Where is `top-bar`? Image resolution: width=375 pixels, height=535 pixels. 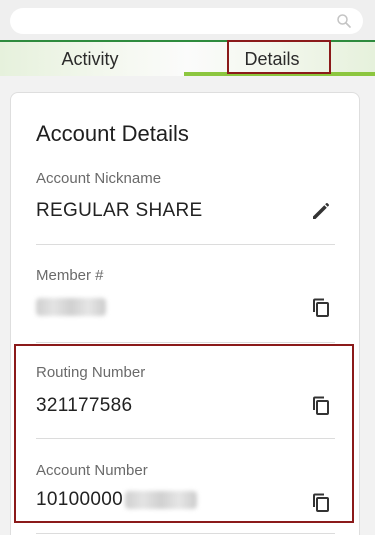
top-bar is located at coordinates (187, 20).